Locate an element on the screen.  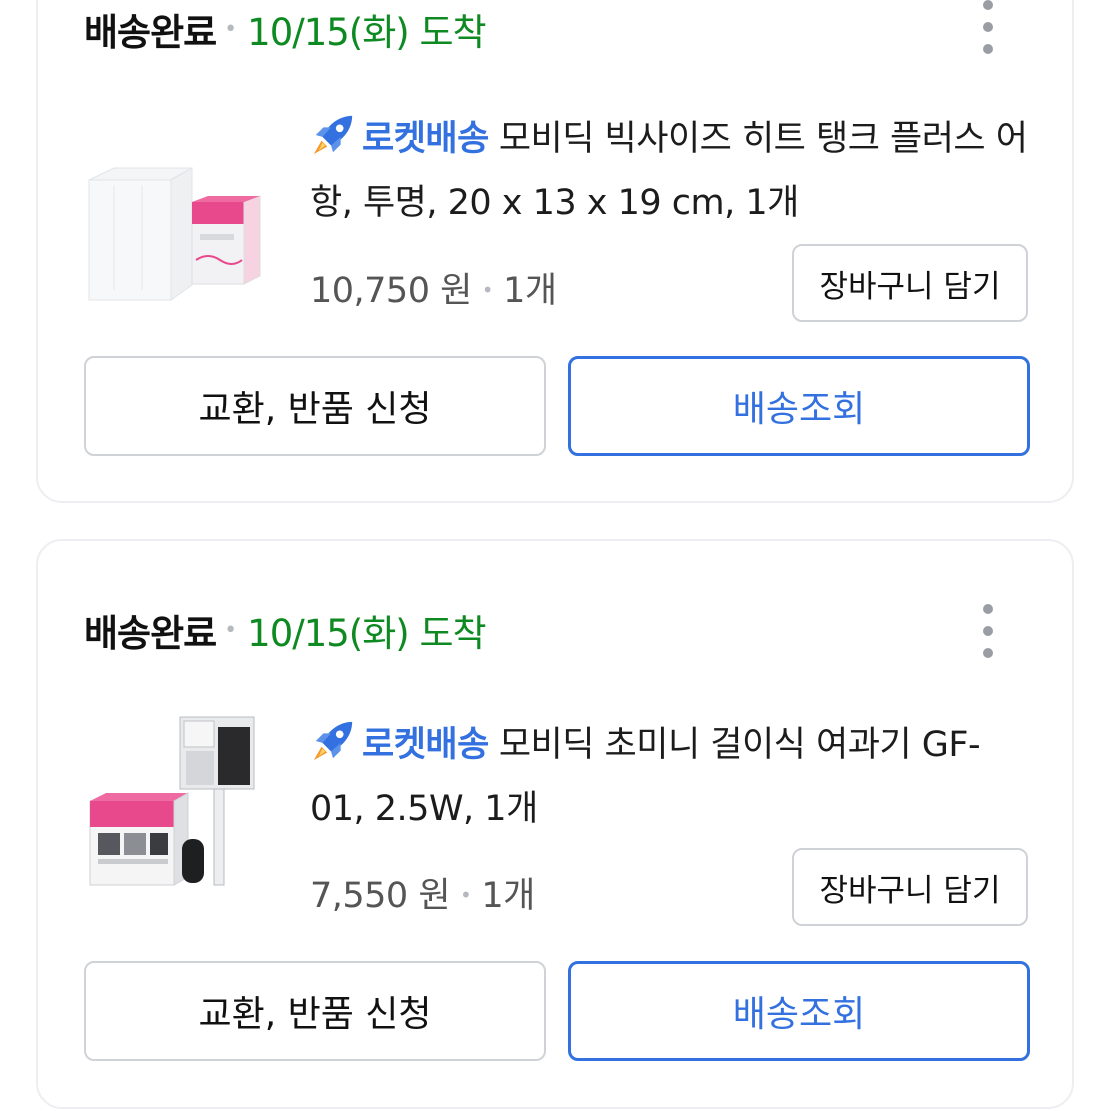
price: 7,550 원 is located at coordinates (380, 896).